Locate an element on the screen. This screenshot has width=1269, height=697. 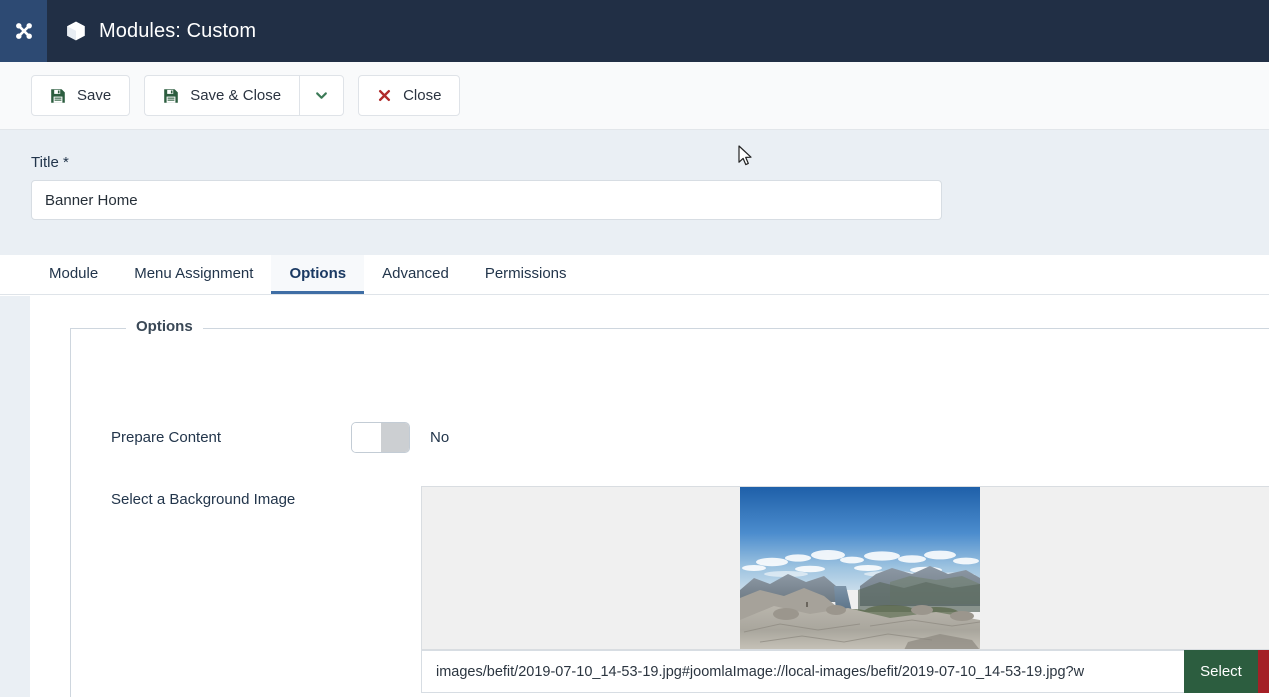
options-fieldset-legend: Options is located at coordinates (164, 326).